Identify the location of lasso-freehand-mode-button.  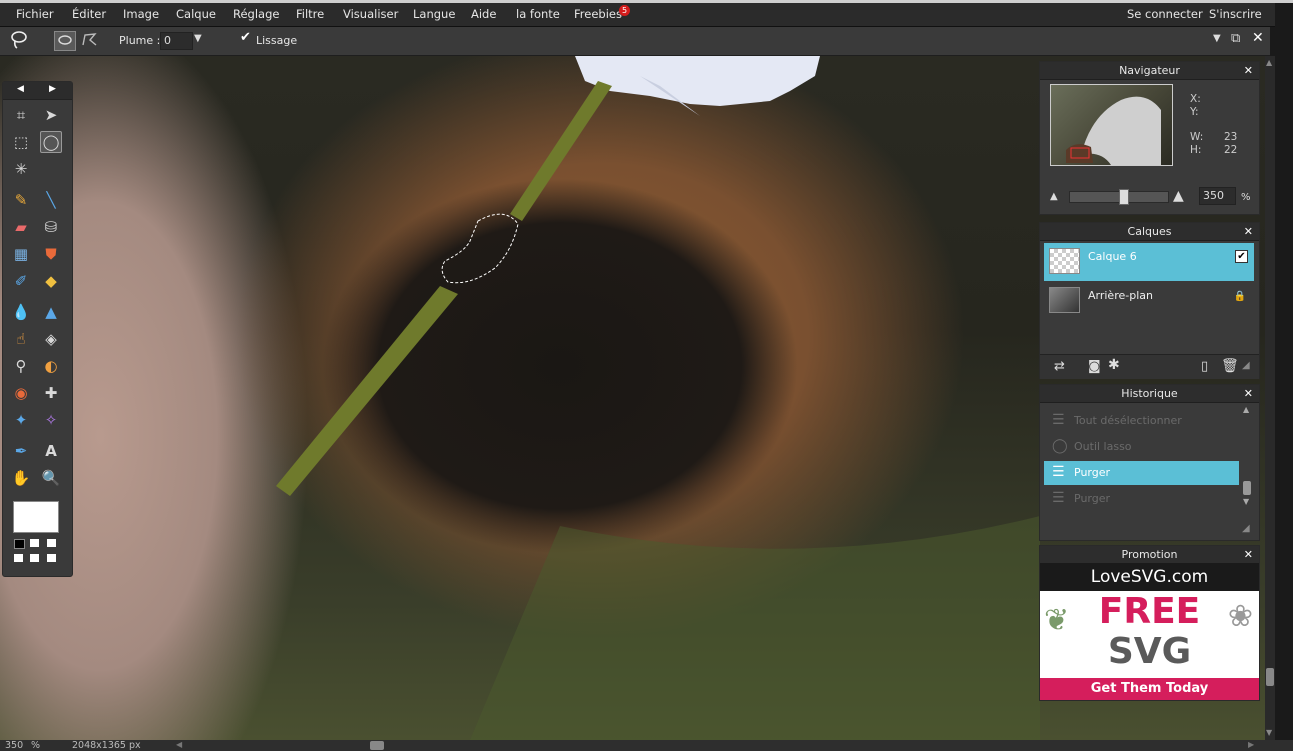
(65, 41).